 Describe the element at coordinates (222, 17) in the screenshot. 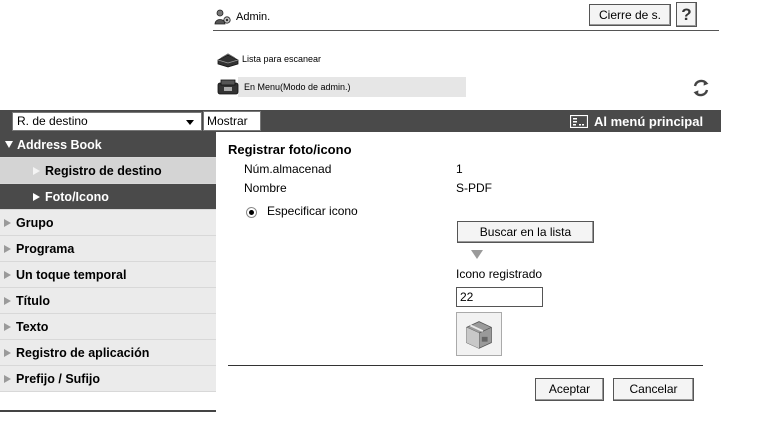

I see `admin-user-icon` at that location.